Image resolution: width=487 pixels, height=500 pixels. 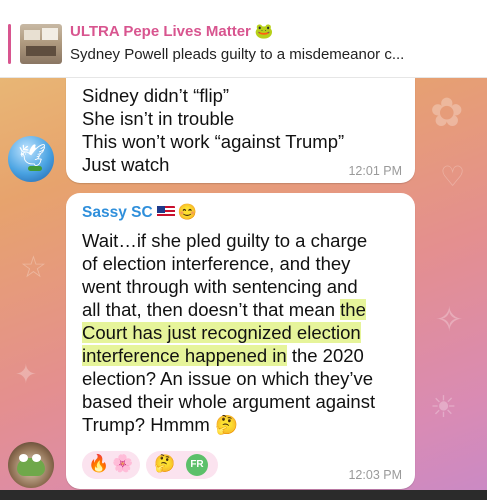 I want to click on fire-icon: 🔥, so click(x=99, y=464).